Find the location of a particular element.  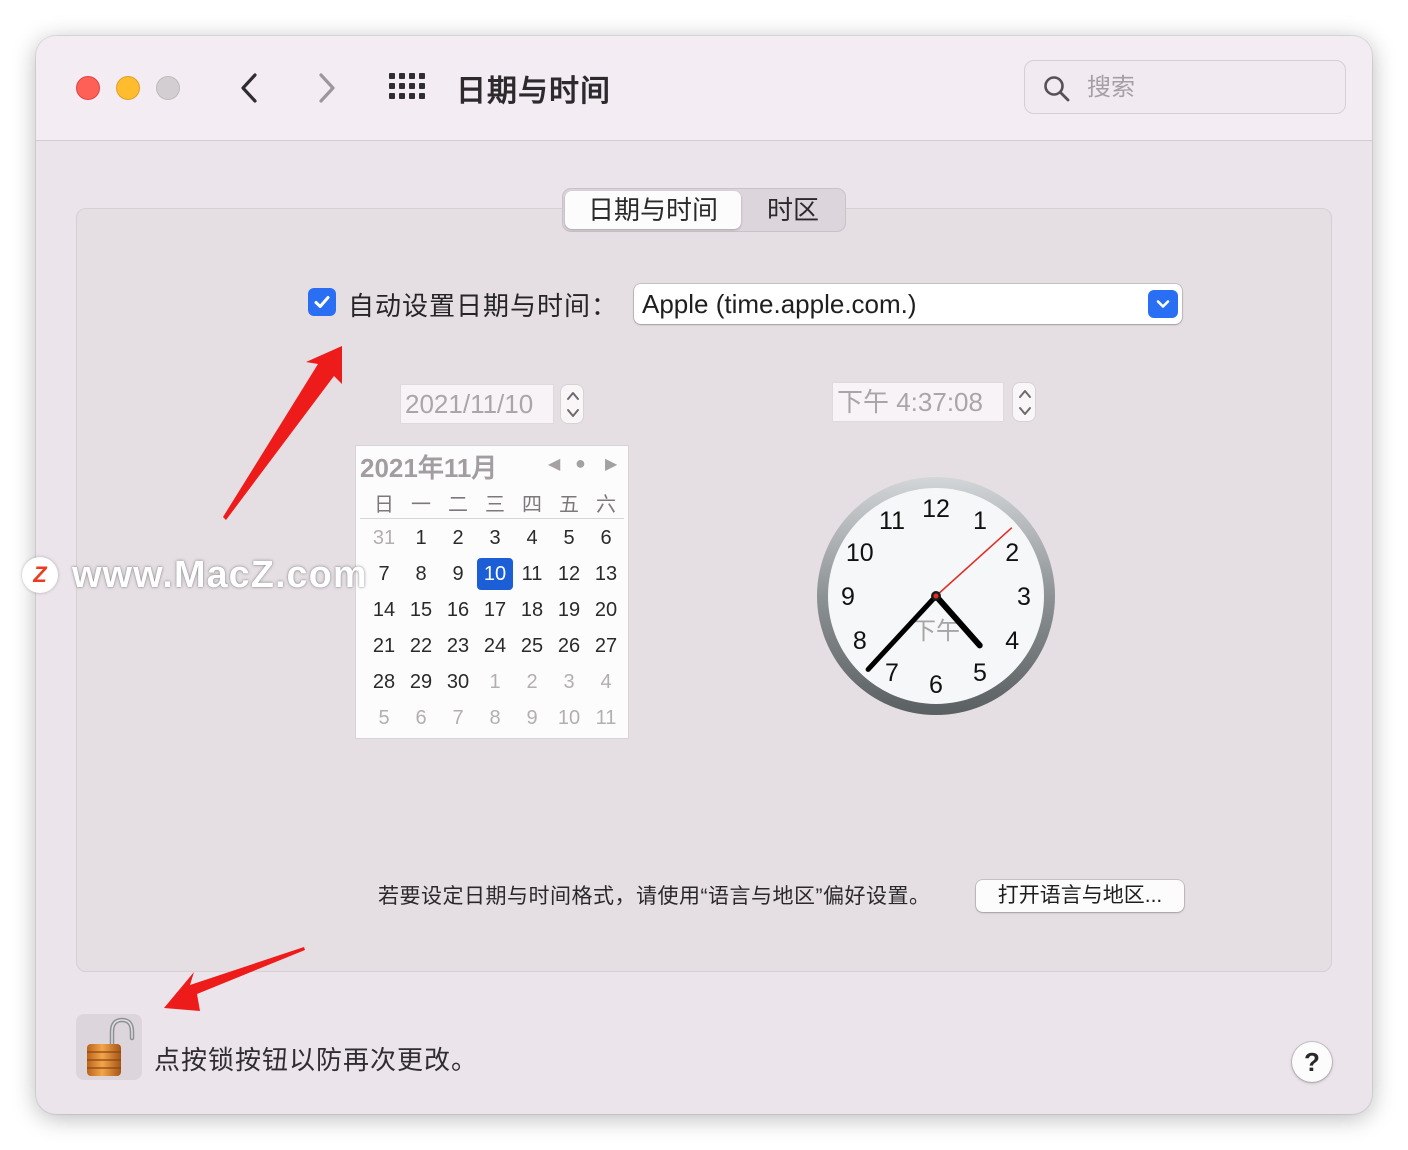

time-field: 下午 4:37:08 is located at coordinates (918, 402).